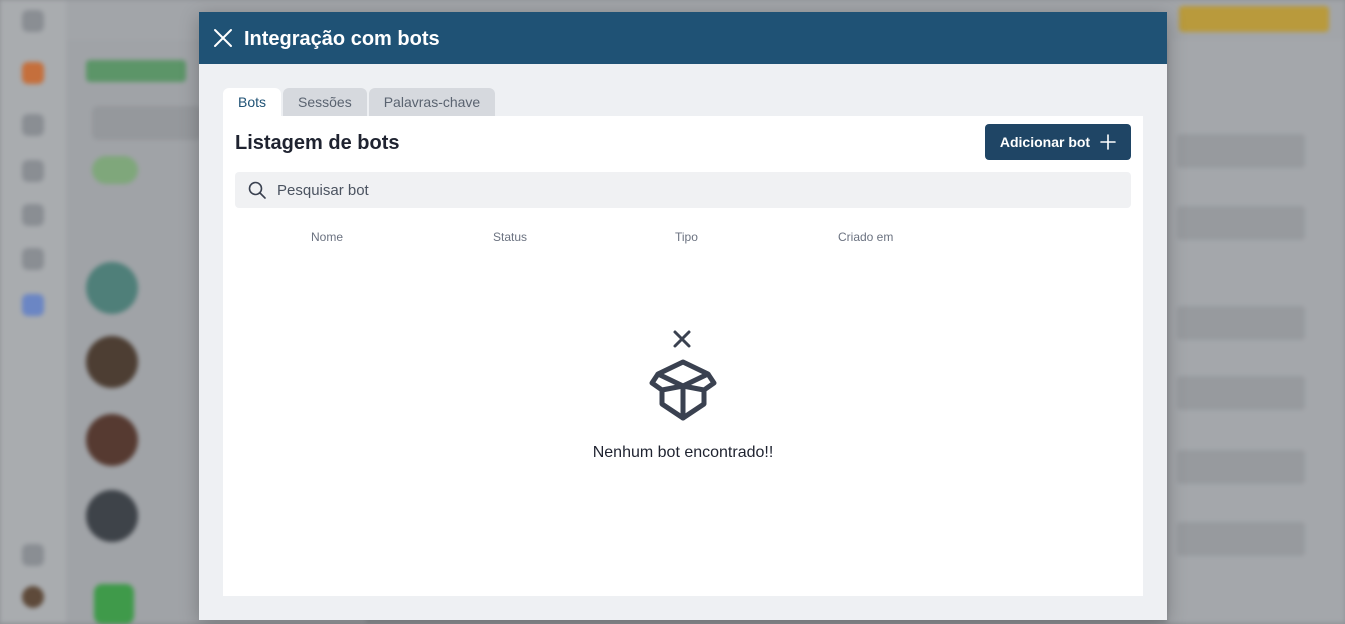 This screenshot has width=1345, height=624. What do you see at coordinates (1108, 142) in the screenshot?
I see `plus-icon` at bounding box center [1108, 142].